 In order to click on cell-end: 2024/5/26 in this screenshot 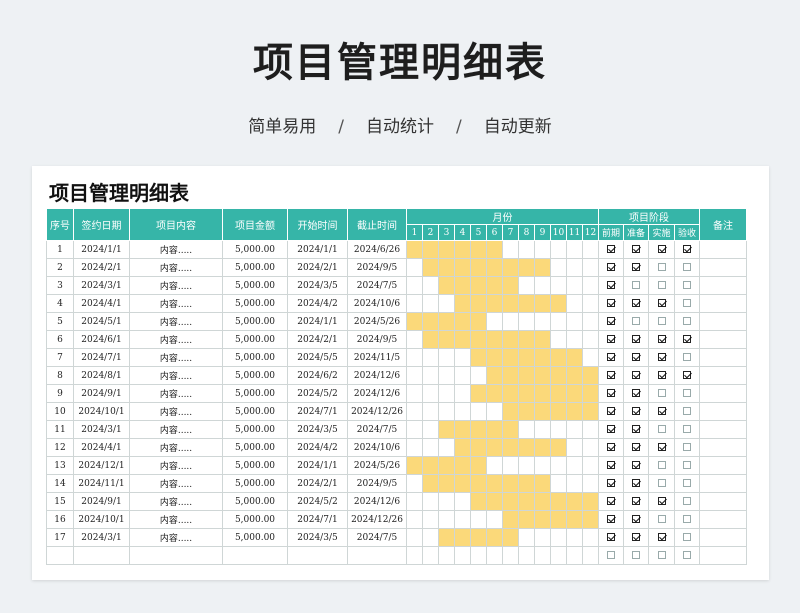, I will do `click(377, 465)`.